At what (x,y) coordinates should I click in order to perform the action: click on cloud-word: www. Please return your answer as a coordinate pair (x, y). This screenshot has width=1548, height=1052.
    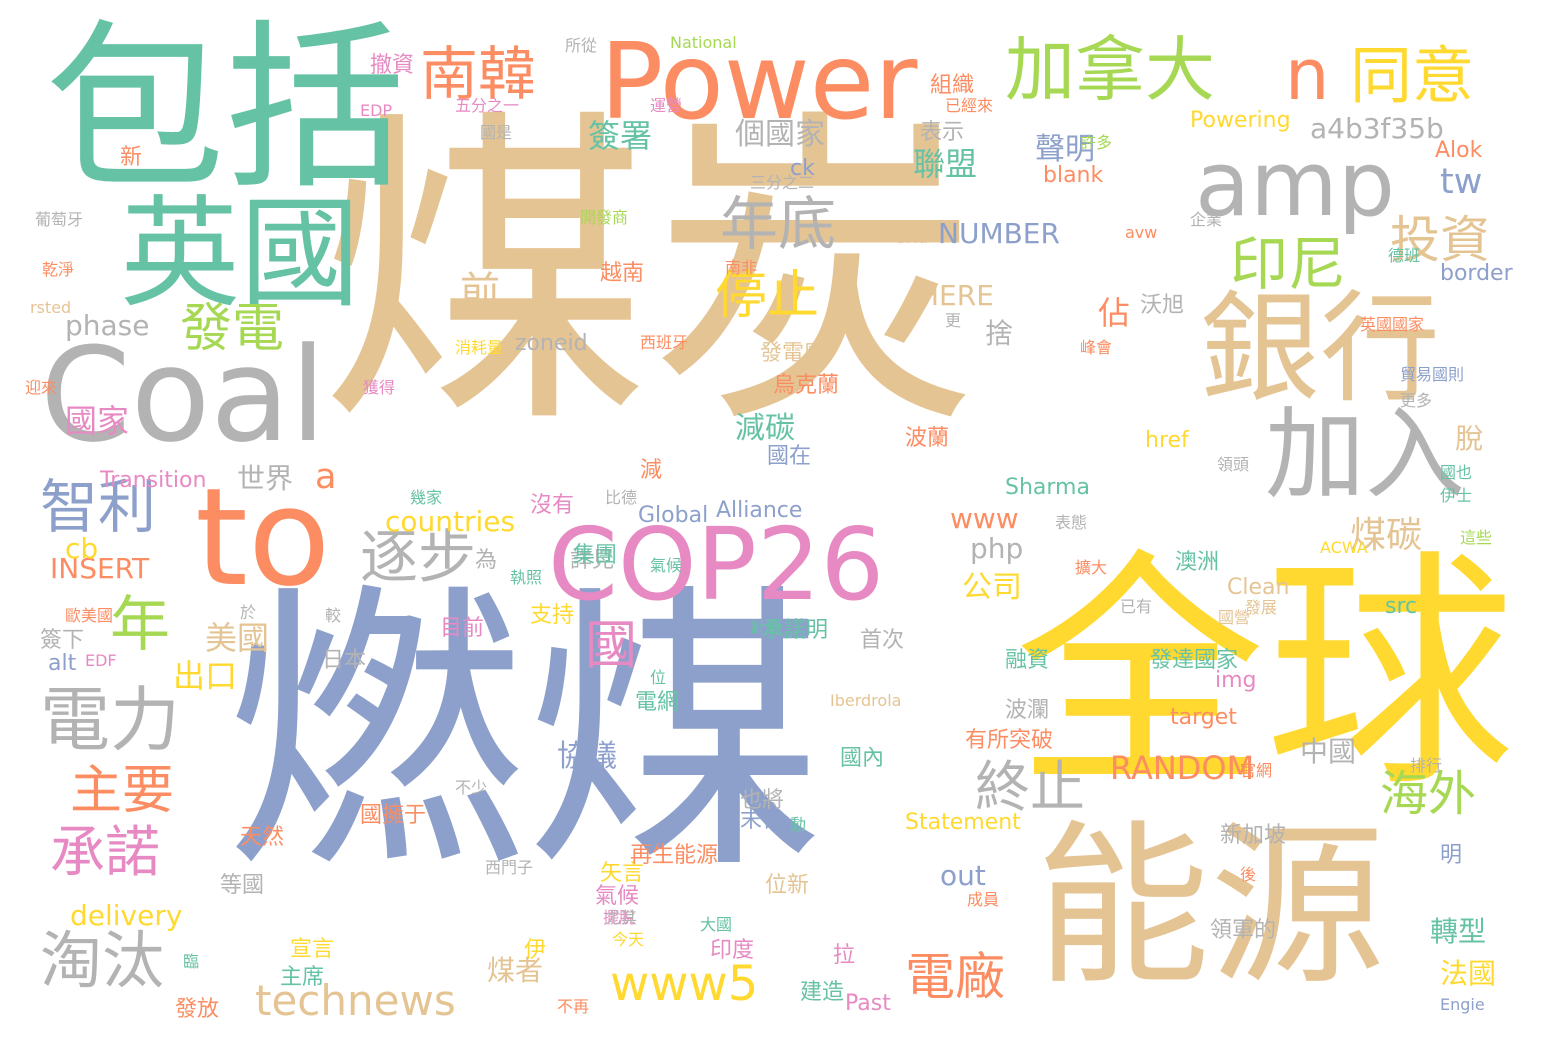
    Looking at the image, I should click on (984, 518).